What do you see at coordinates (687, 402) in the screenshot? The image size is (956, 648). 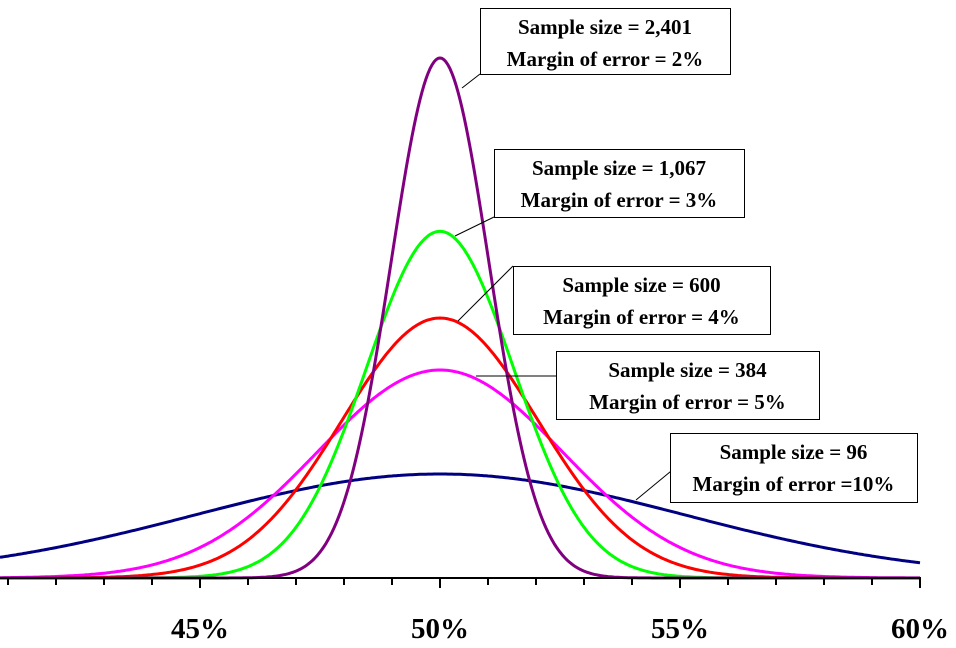 I see `callout-margin-of-error: Margin of error = 5%` at bounding box center [687, 402].